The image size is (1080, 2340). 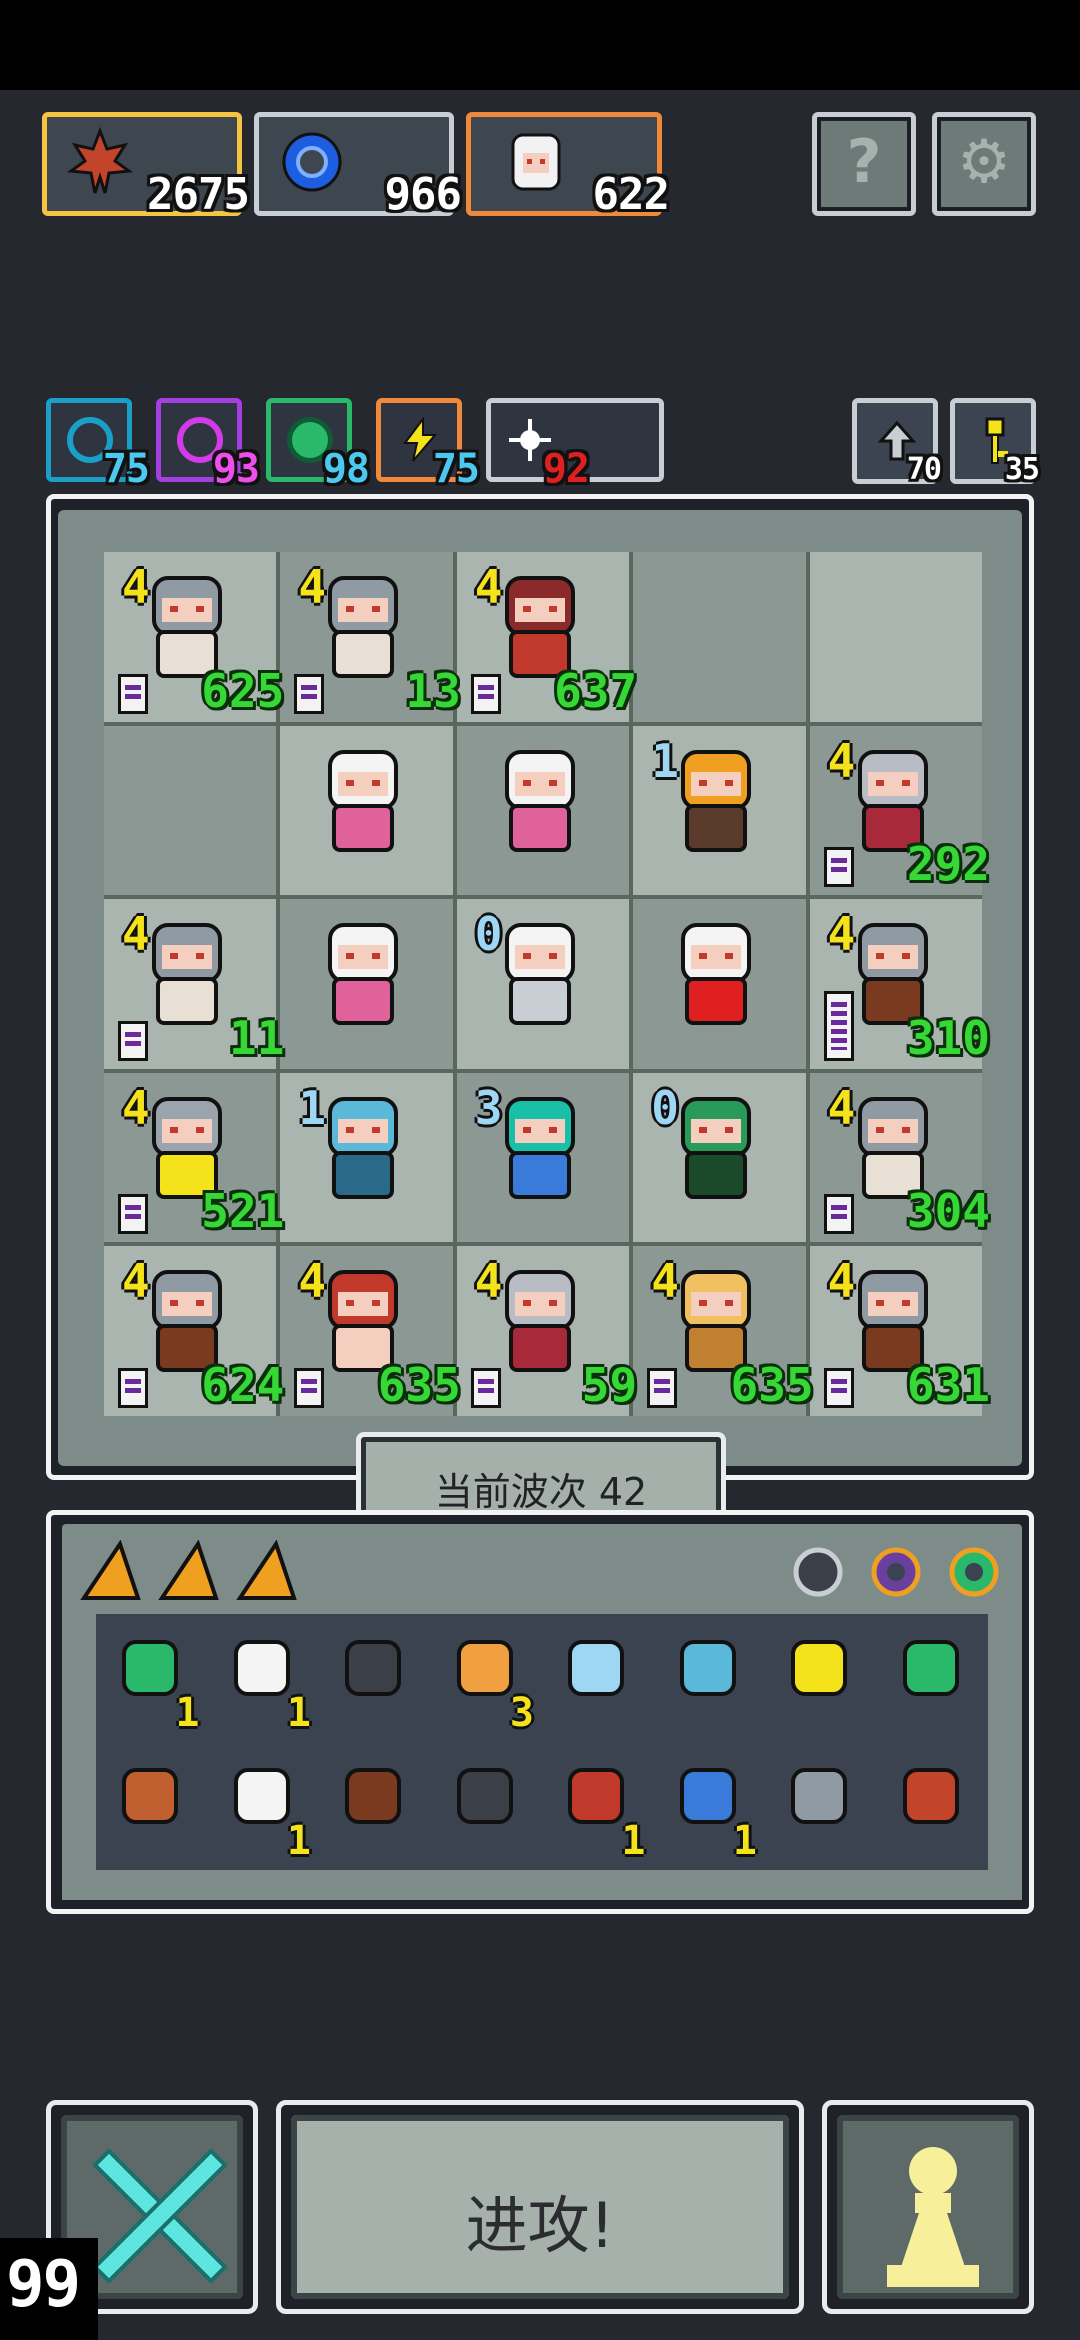 I want to click on settings-button: ⚙, so click(x=984, y=164).